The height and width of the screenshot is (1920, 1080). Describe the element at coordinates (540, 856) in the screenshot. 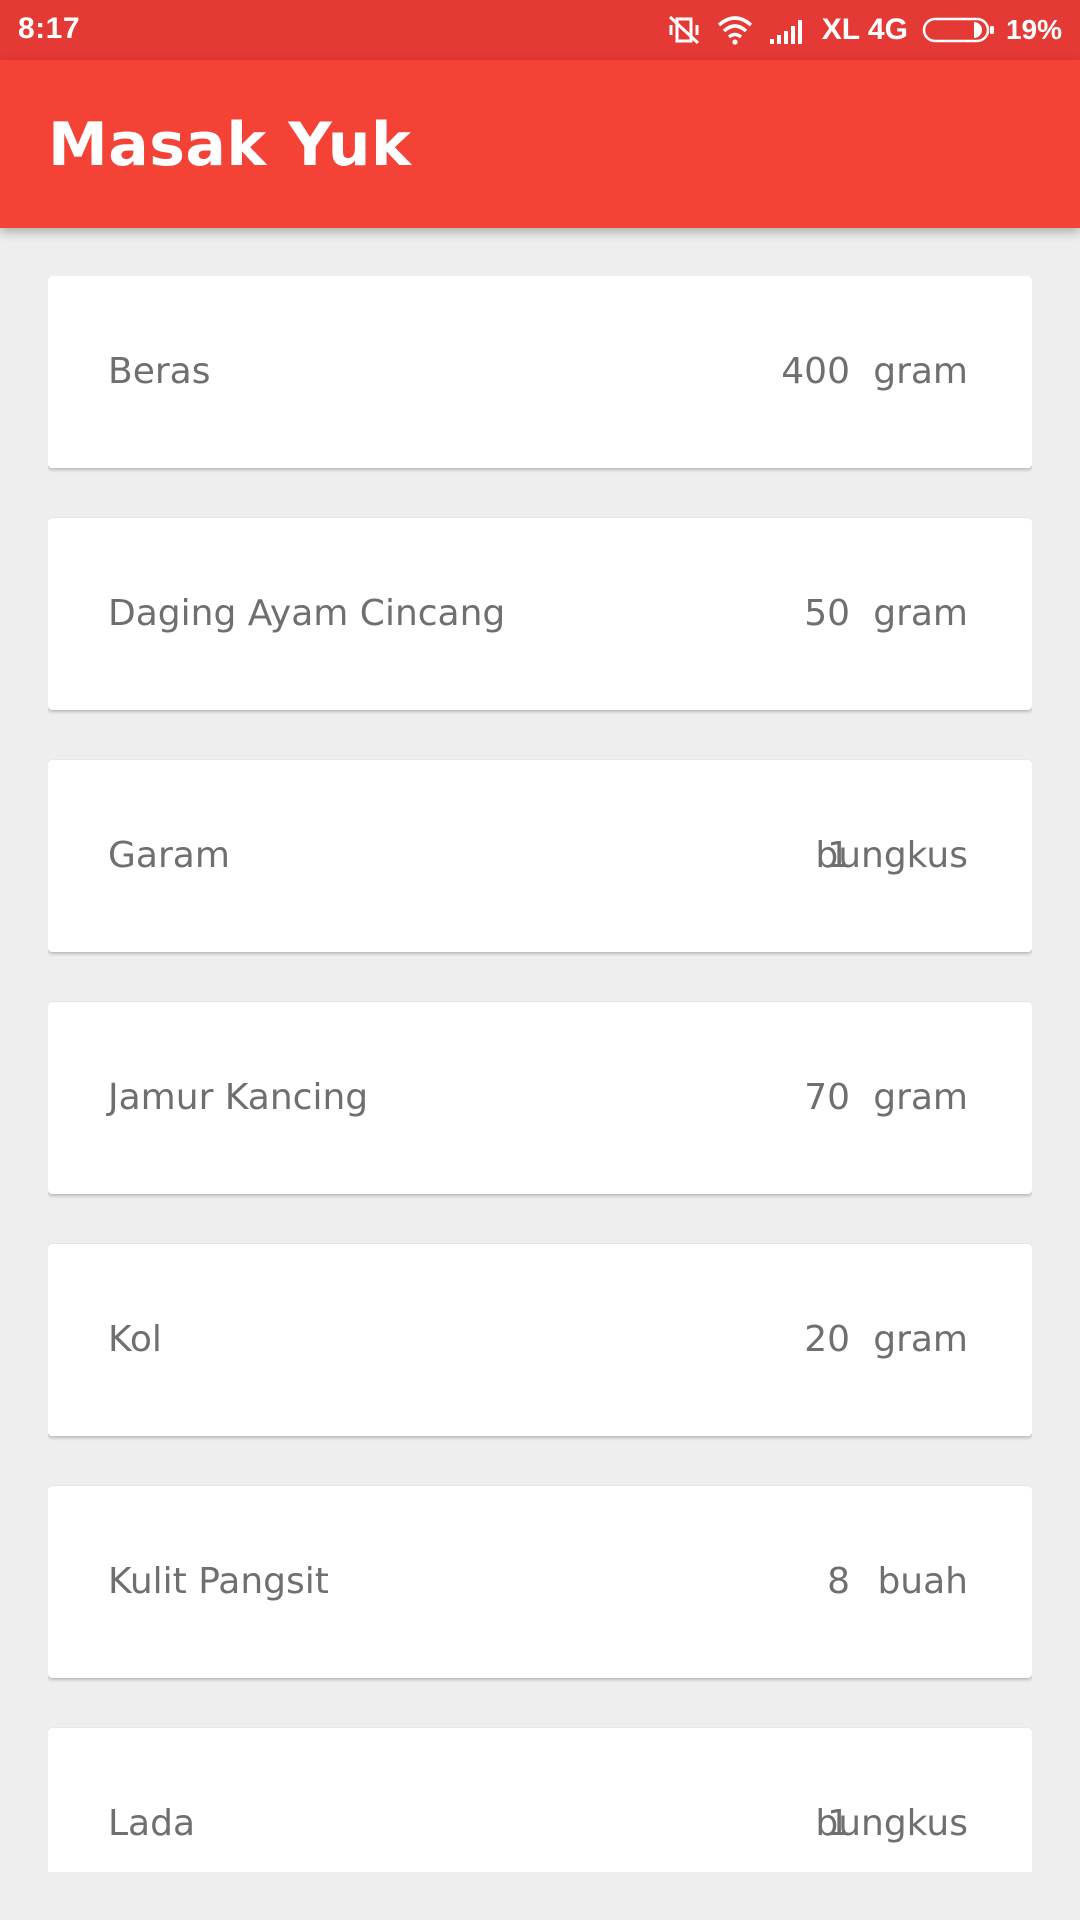

I see `ingredient-card: Garam 1 bungkus` at that location.